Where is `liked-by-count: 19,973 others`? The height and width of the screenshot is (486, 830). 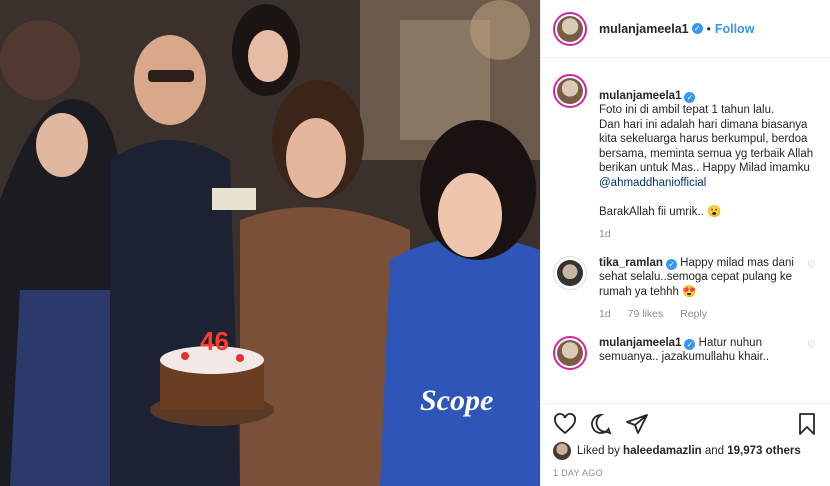 liked-by-count: 19,973 others is located at coordinates (764, 451).